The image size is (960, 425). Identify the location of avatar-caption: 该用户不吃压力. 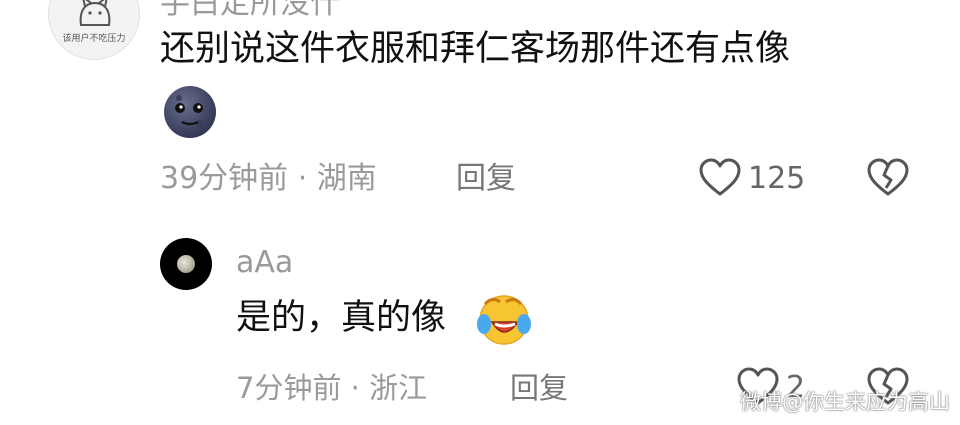
(94, 39).